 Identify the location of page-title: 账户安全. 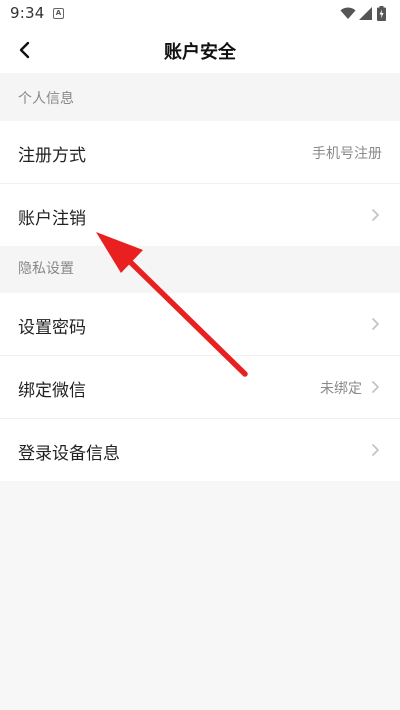
(200, 52).